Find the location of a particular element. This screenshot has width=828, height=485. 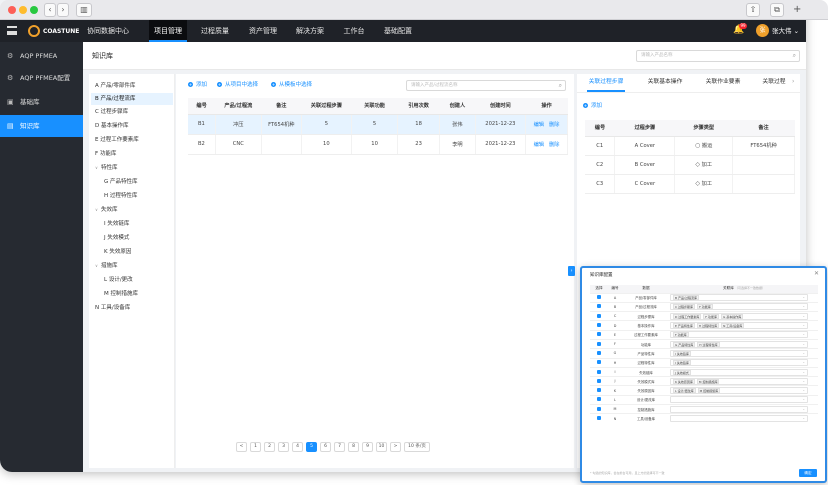

config-row: L 设计/更改库 ⌄ is located at coordinates (704, 399).